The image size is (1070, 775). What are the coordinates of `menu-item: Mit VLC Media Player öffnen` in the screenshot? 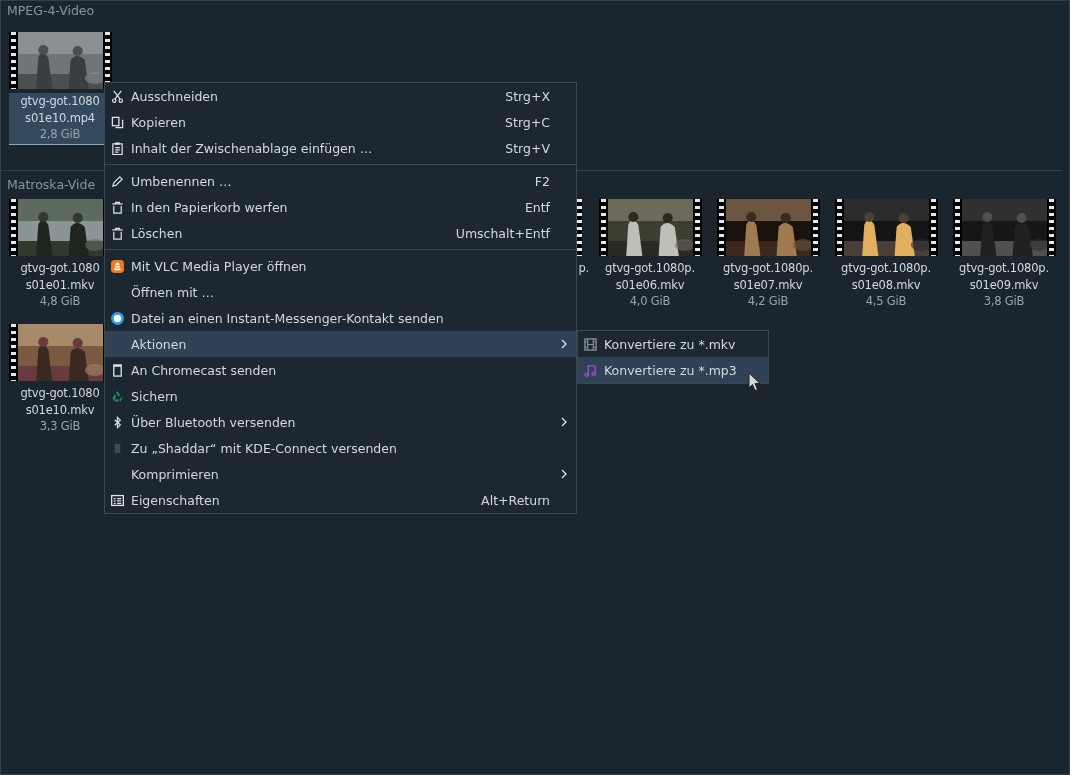 It's located at (340, 266).